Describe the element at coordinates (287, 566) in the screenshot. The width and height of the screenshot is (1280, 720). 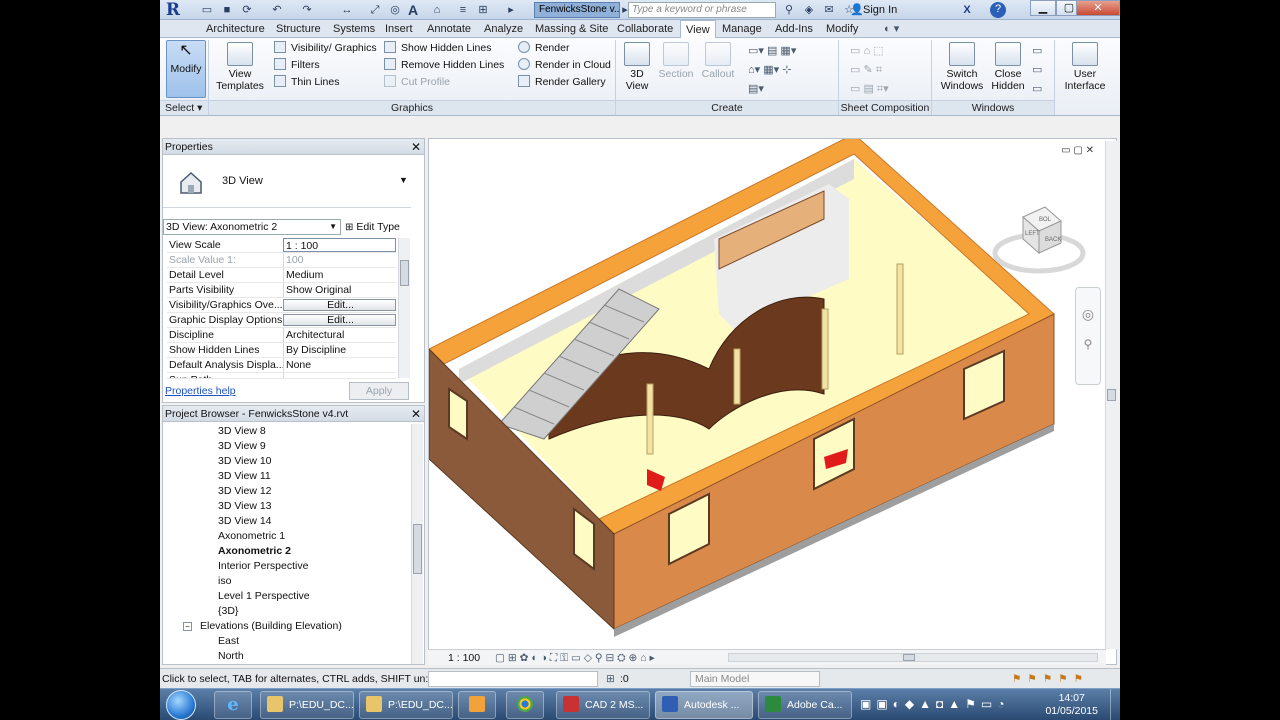
I see `tree-item-interior-perspective: Interior Perspective` at that location.